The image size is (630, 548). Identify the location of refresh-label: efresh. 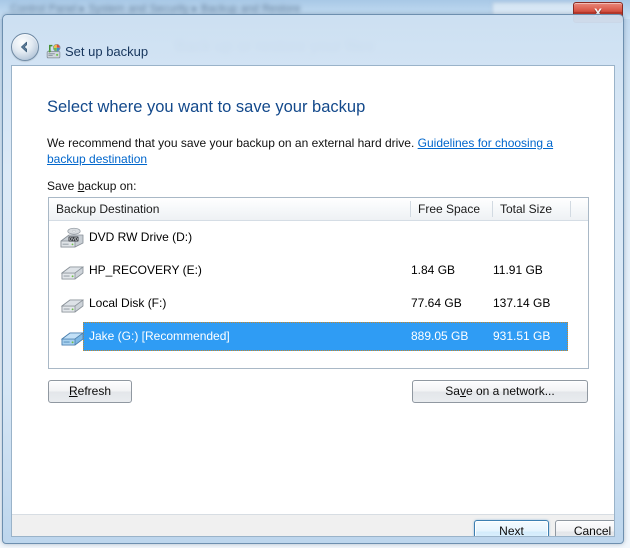
(94, 391).